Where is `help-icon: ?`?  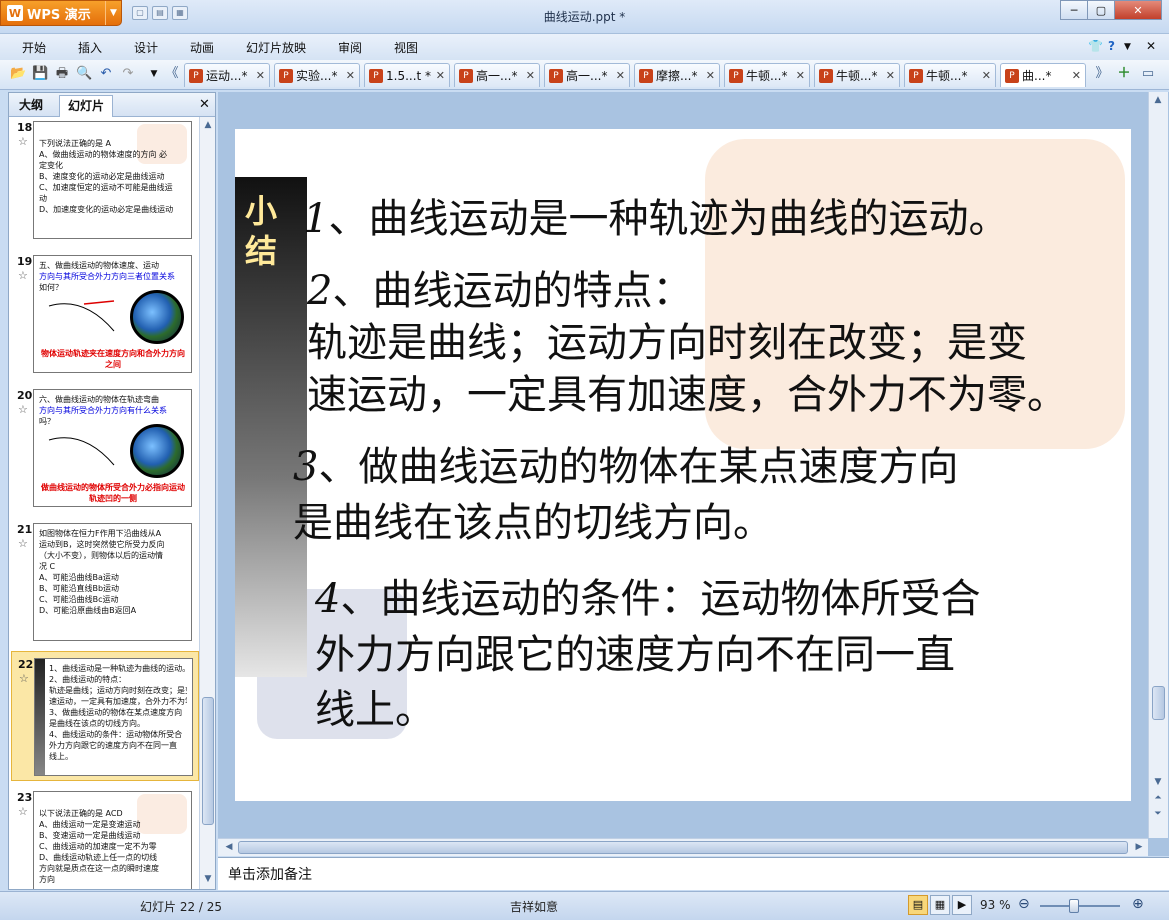
help-icon: ? is located at coordinates (1111, 46).